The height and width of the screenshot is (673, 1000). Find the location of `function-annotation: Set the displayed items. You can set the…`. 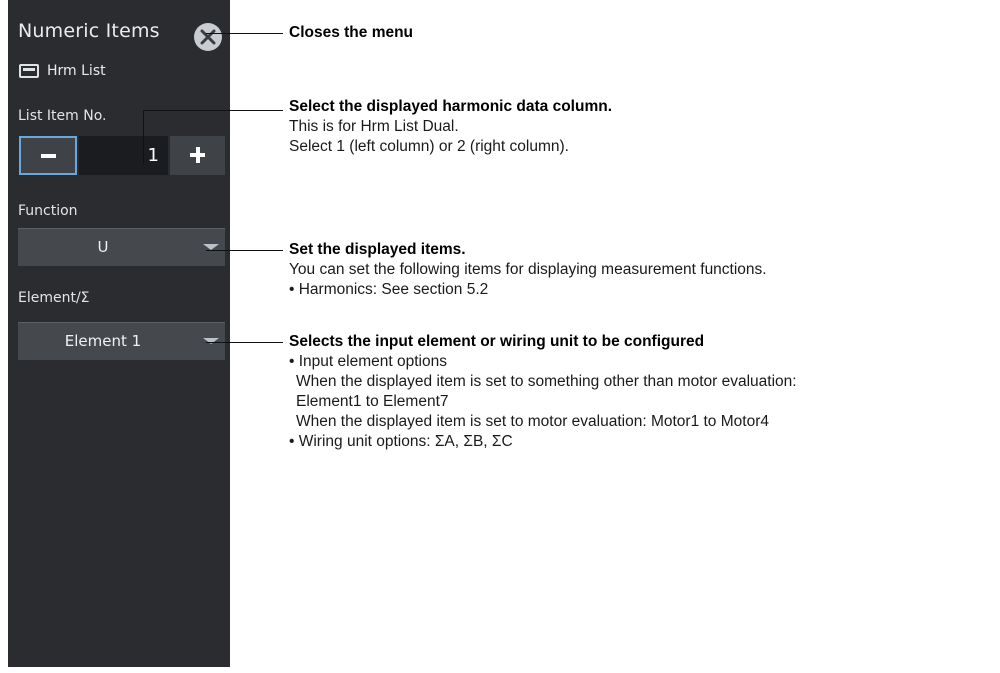

function-annotation: Set the displayed items. You can set the… is located at coordinates (528, 270).